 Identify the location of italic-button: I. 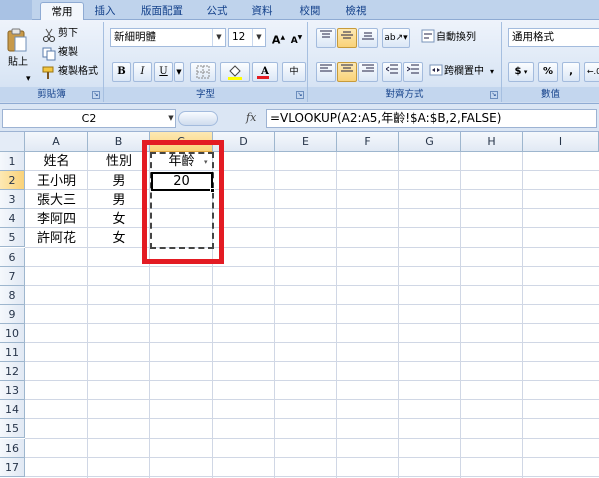
(142, 72).